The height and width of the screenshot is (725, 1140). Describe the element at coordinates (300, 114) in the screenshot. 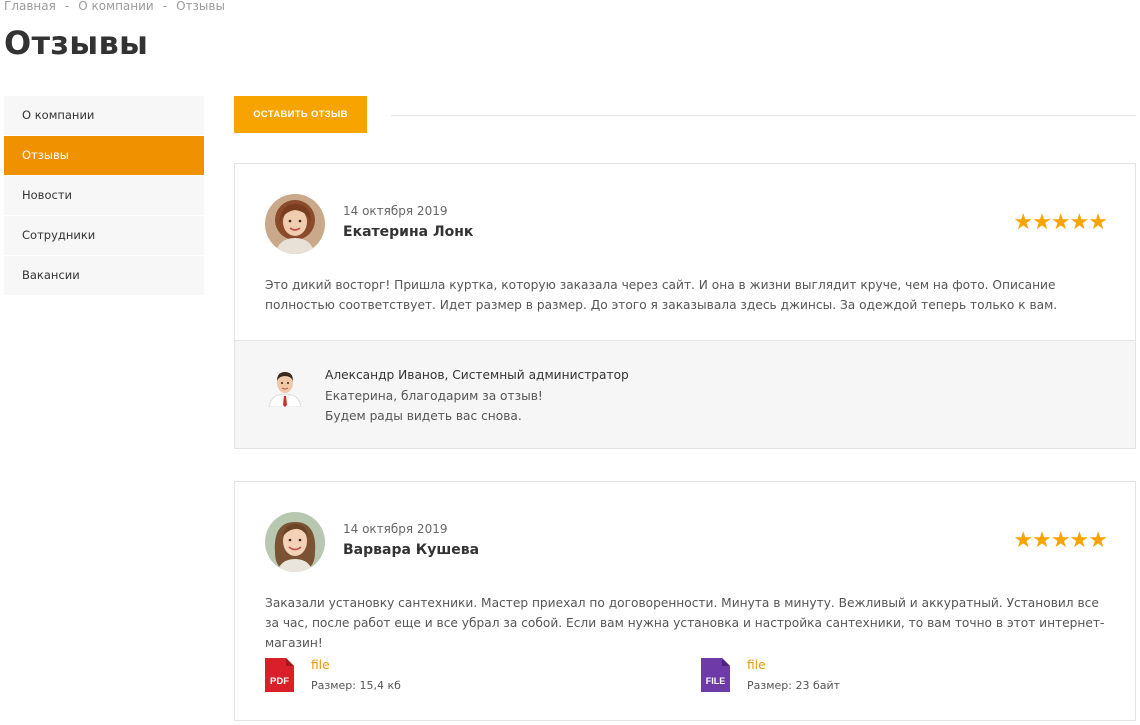

I see `leave-review-button: ОСТАВИТЬ ОТЗЫВ` at that location.